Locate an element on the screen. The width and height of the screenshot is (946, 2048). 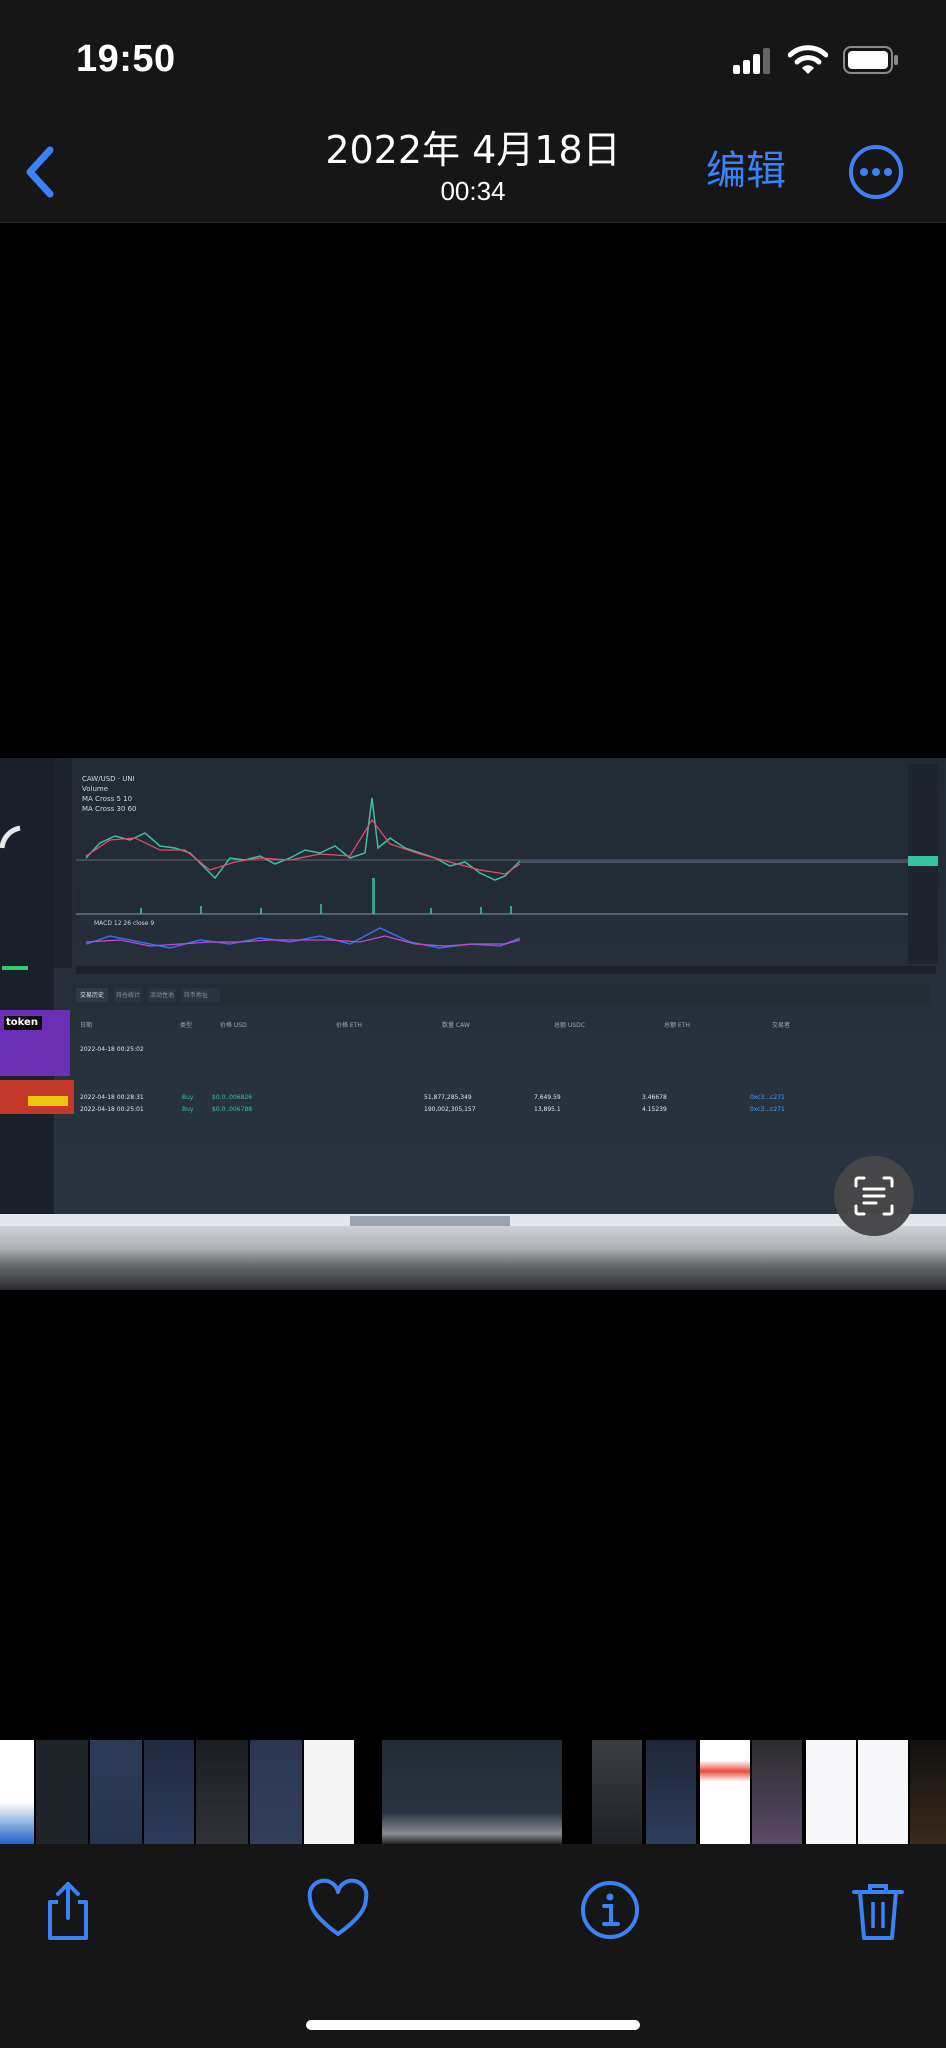
row-usdc: 13,895.1 is located at coordinates (547, 1109).